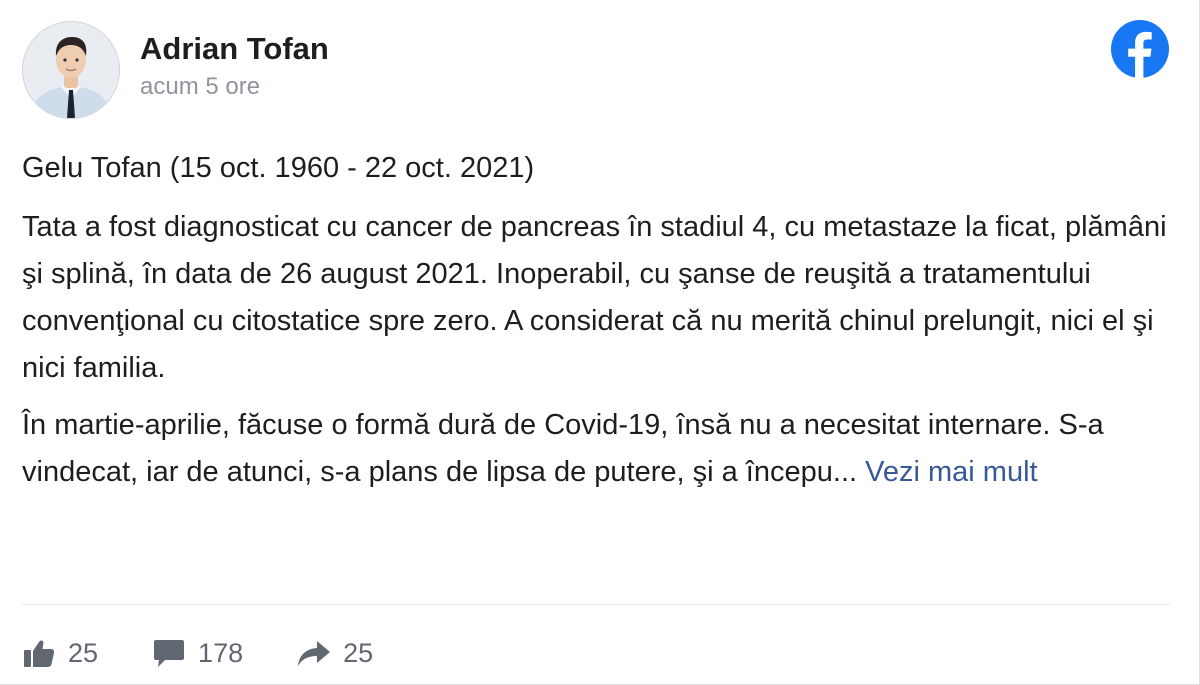 The image size is (1200, 685). Describe the element at coordinates (358, 653) in the screenshot. I see `share-count: 25` at that location.